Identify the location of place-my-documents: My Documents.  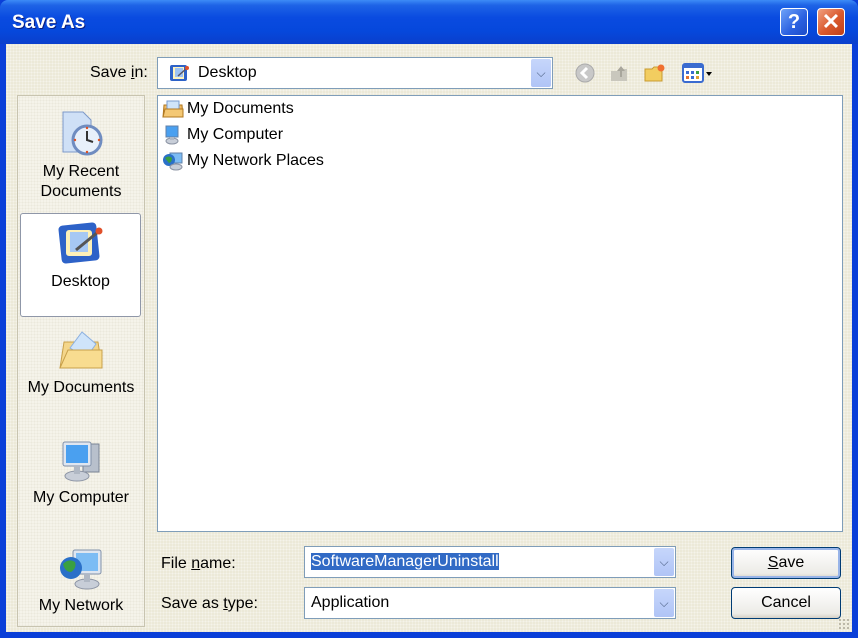
(81, 363).